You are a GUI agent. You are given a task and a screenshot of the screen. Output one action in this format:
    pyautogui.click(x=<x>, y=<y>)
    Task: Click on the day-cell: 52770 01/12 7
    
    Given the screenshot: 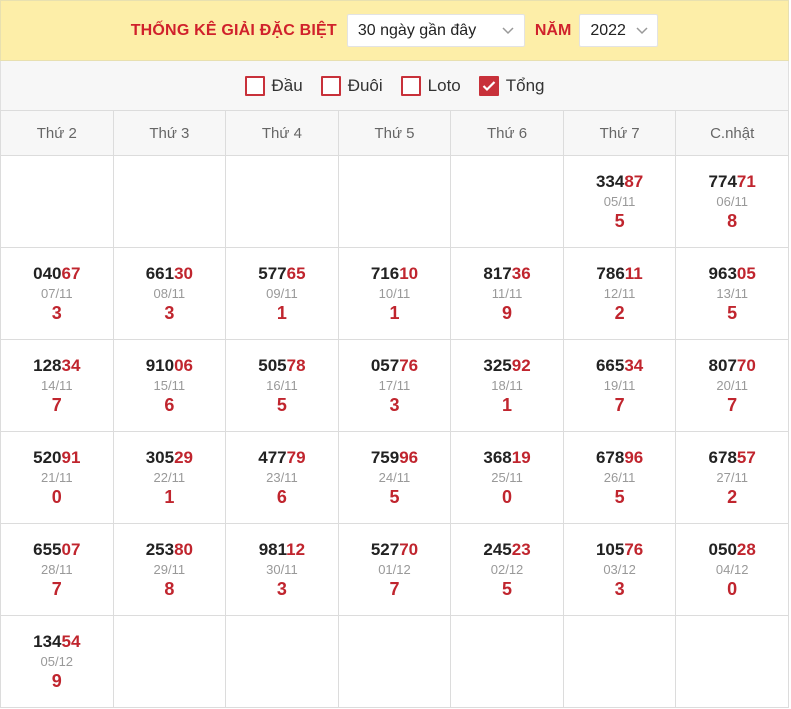 What is the action you would take?
    pyautogui.click(x=394, y=569)
    